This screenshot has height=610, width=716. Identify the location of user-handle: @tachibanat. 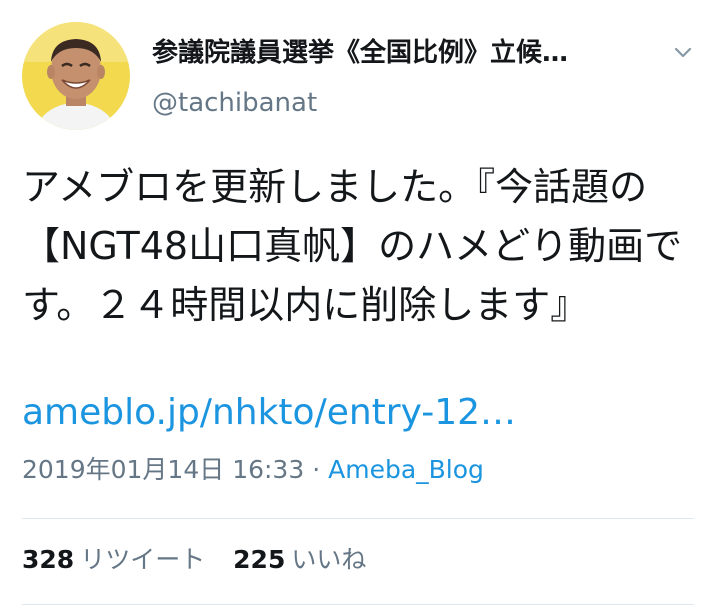
(234, 103).